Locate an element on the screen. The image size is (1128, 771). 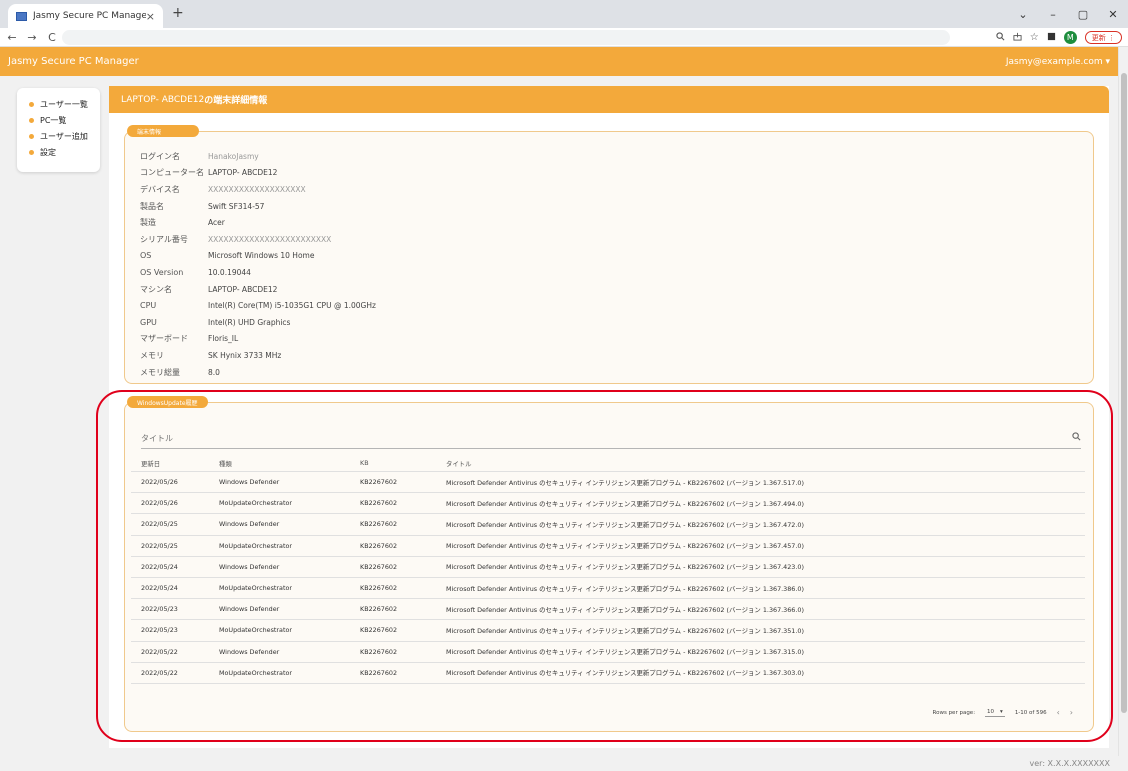
maximize-icon: ▢ is located at coordinates (1083, 14).